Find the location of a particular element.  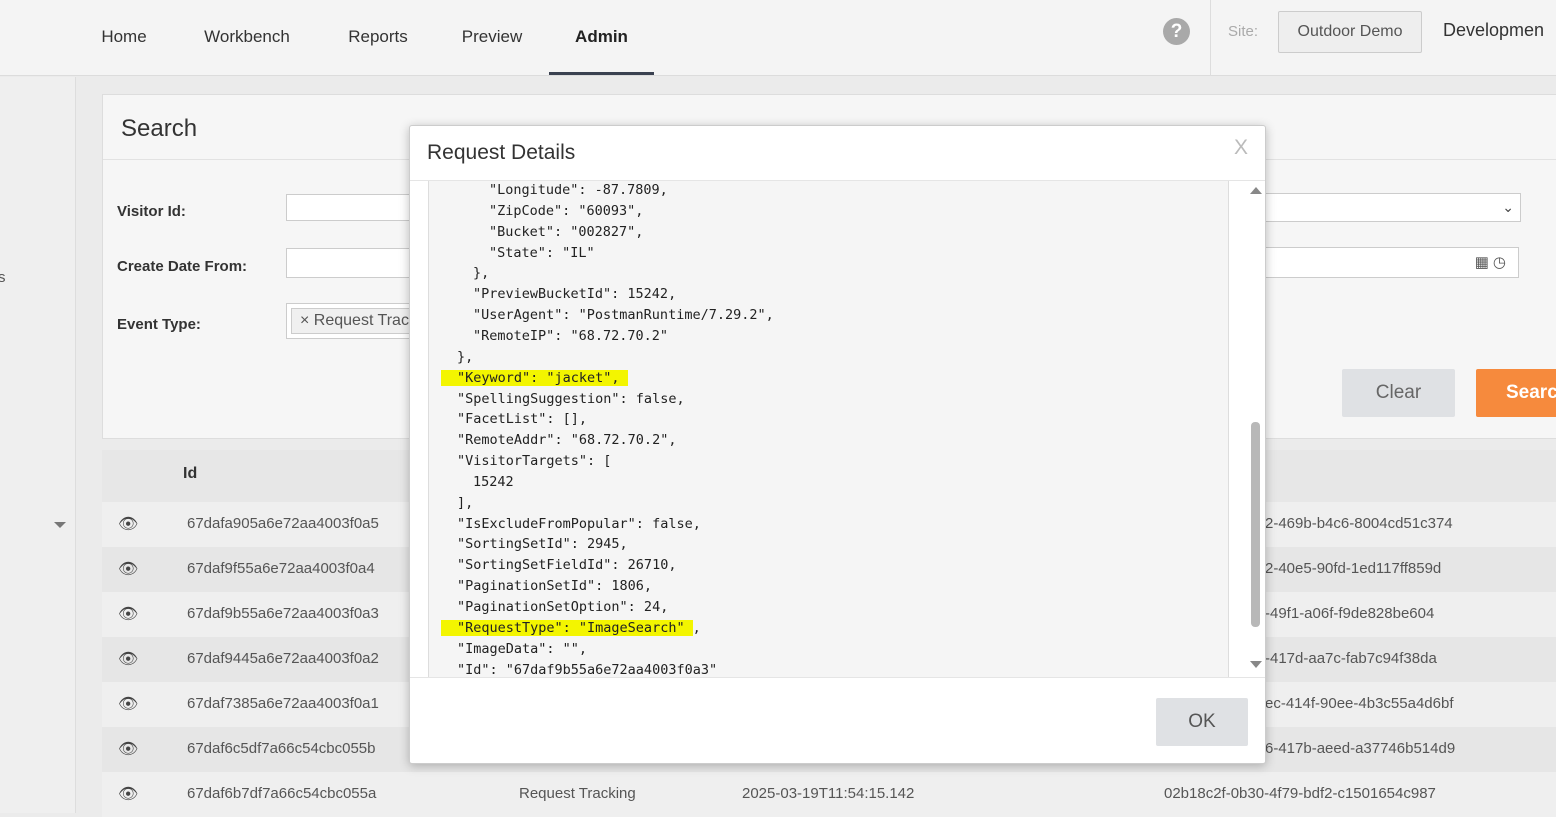

json-line: "ZipCode": "60093", is located at coordinates (566, 211).